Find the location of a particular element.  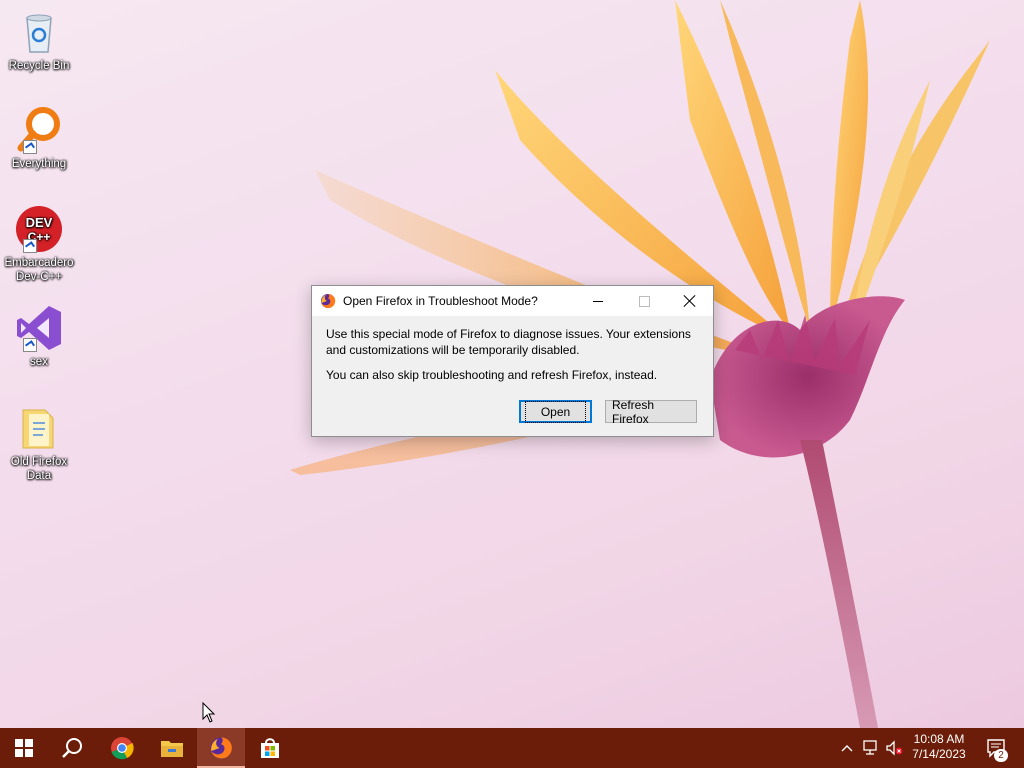

clock-time: 10:08 AM is located at coordinates (939, 739).